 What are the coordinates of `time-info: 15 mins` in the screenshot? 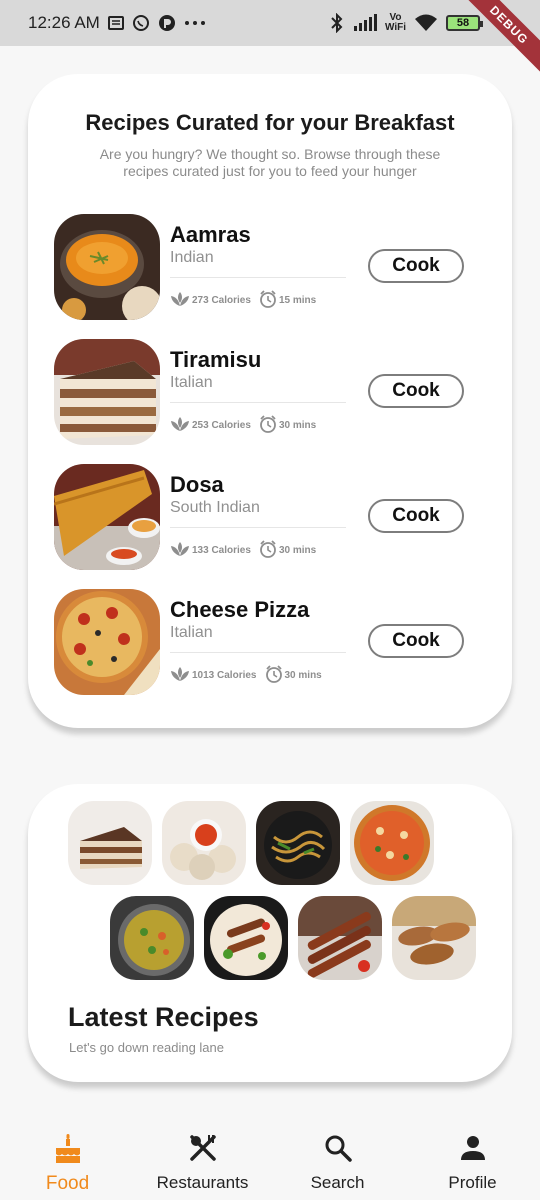 It's located at (287, 300).